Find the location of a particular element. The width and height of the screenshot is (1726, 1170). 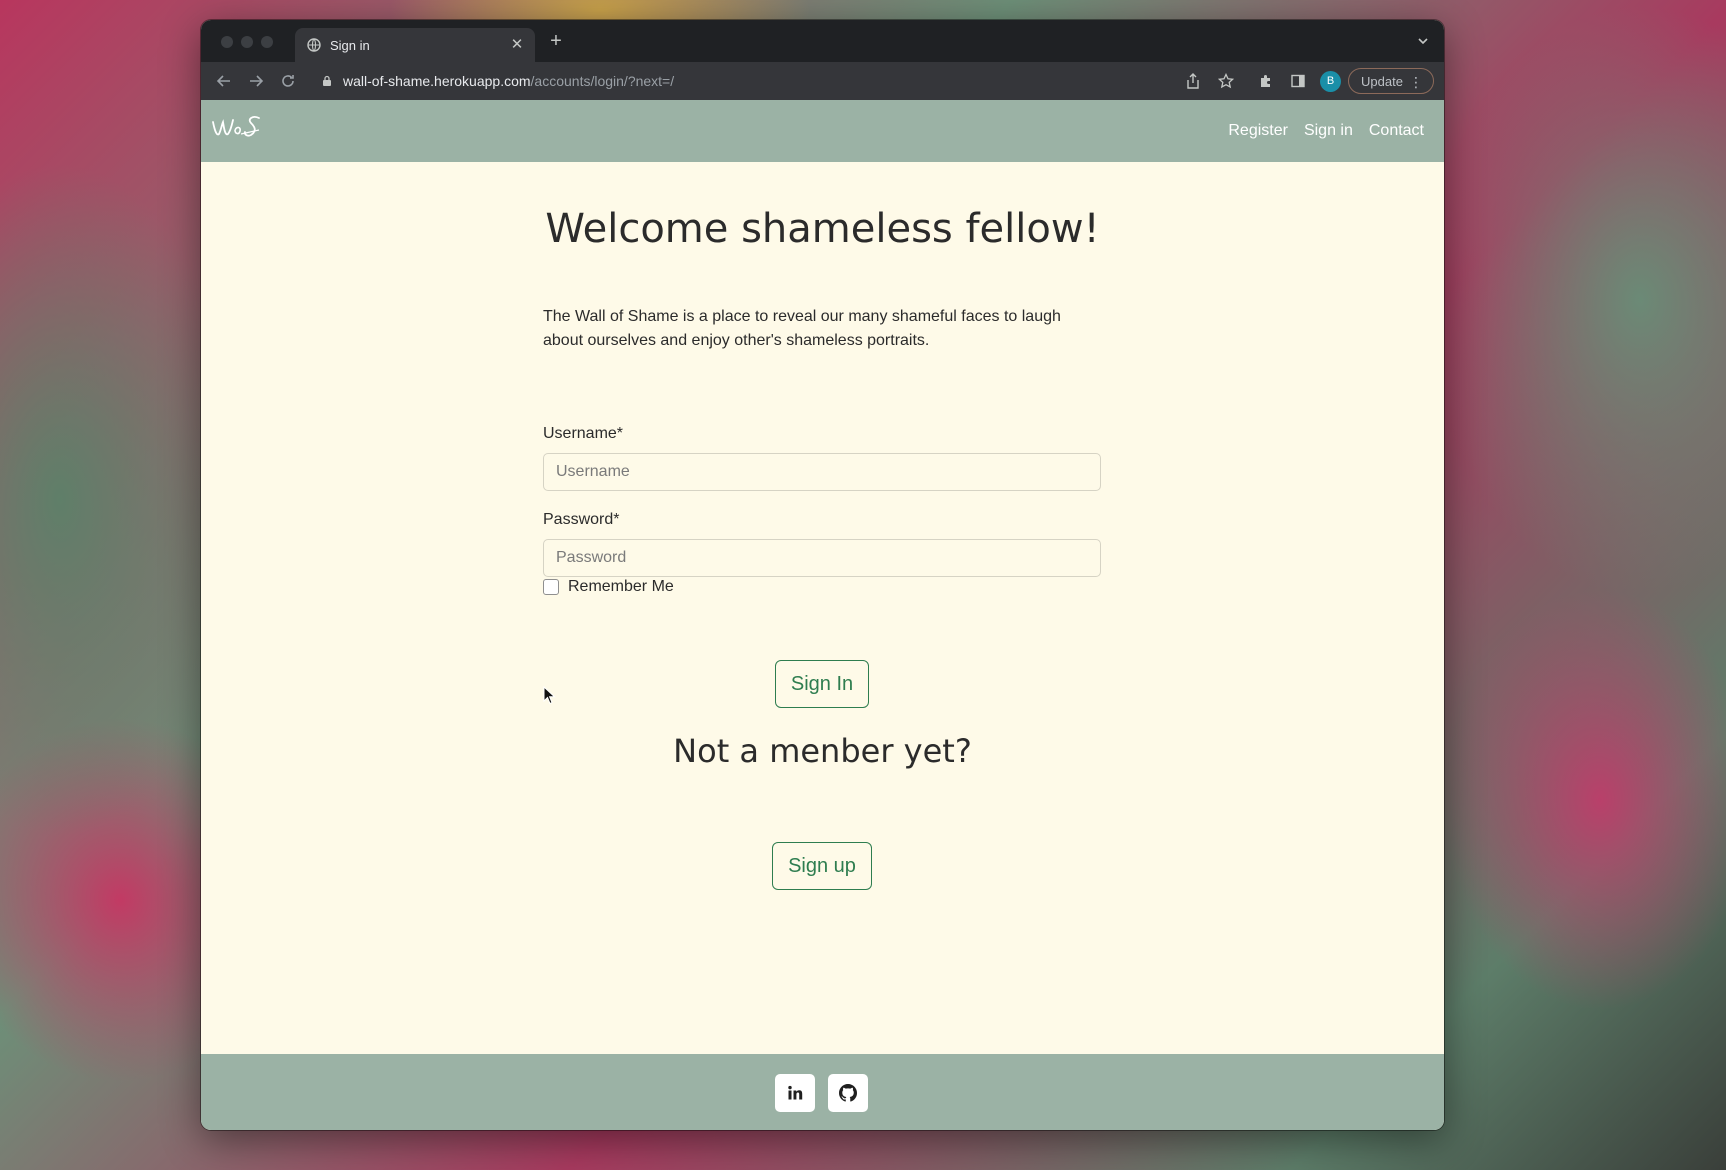

site-navbar: Register Sign in Contact is located at coordinates (822, 131).